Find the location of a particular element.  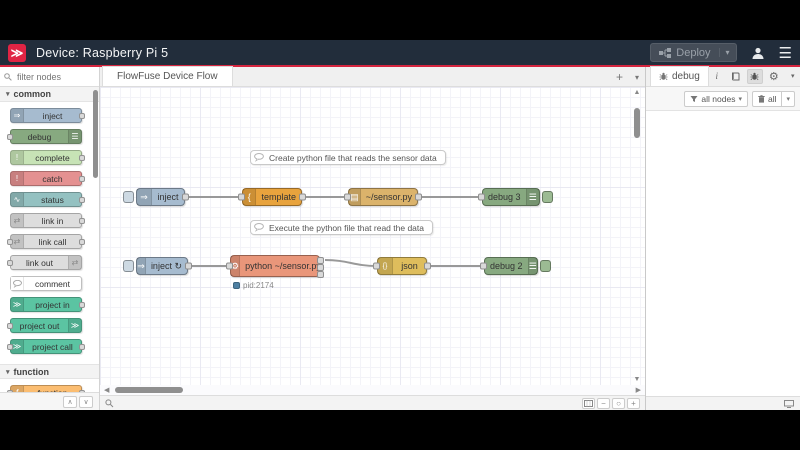

info-tab-icon: i is located at coordinates (717, 76).